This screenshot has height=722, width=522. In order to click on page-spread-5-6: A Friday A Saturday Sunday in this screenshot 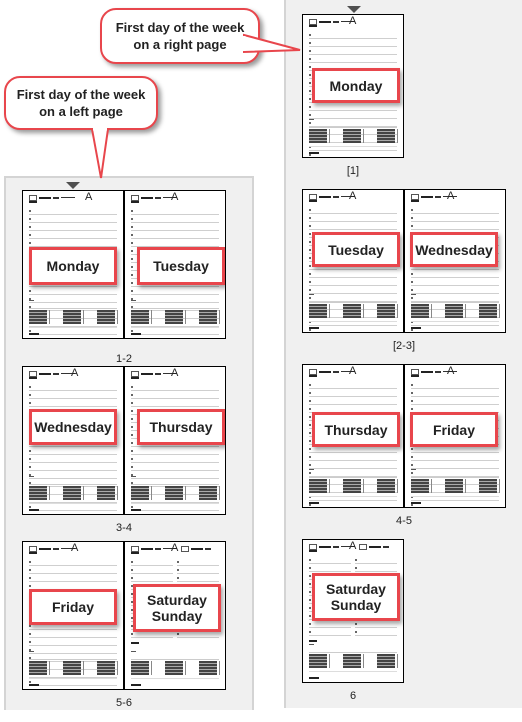, I will do `click(124, 615)`.